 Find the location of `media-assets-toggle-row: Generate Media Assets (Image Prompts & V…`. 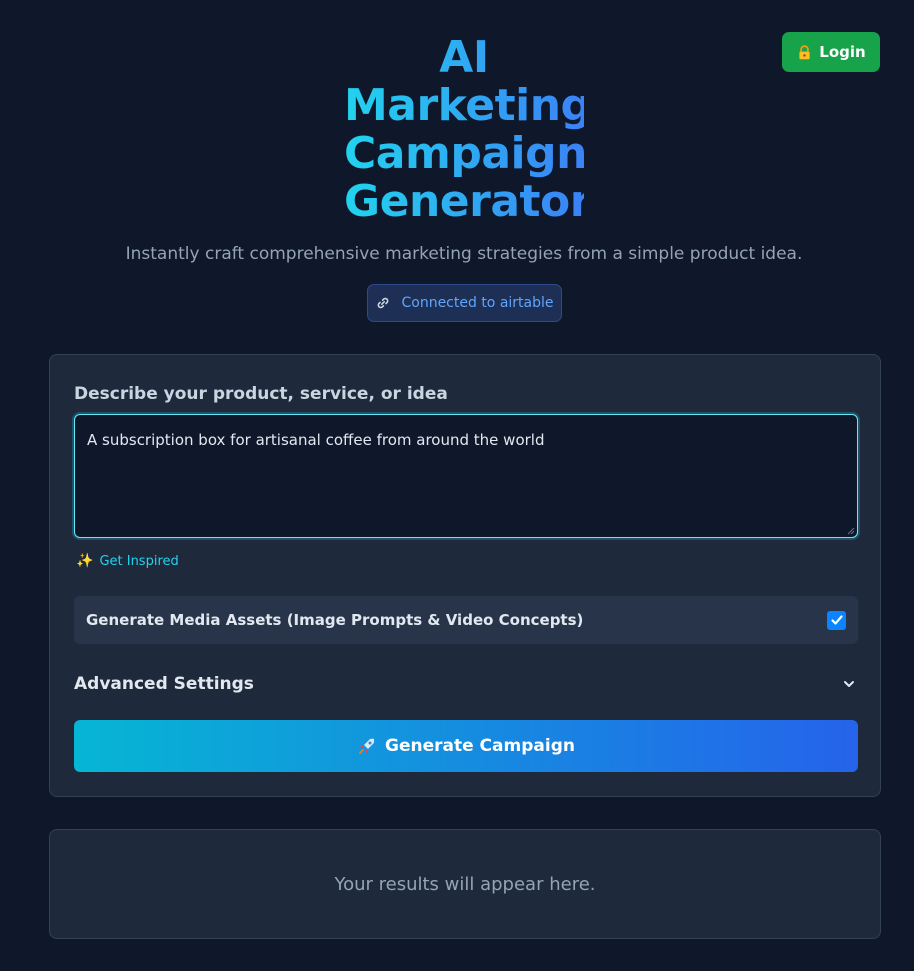

media-assets-toggle-row: Generate Media Assets (Image Prompts & V… is located at coordinates (466, 620).